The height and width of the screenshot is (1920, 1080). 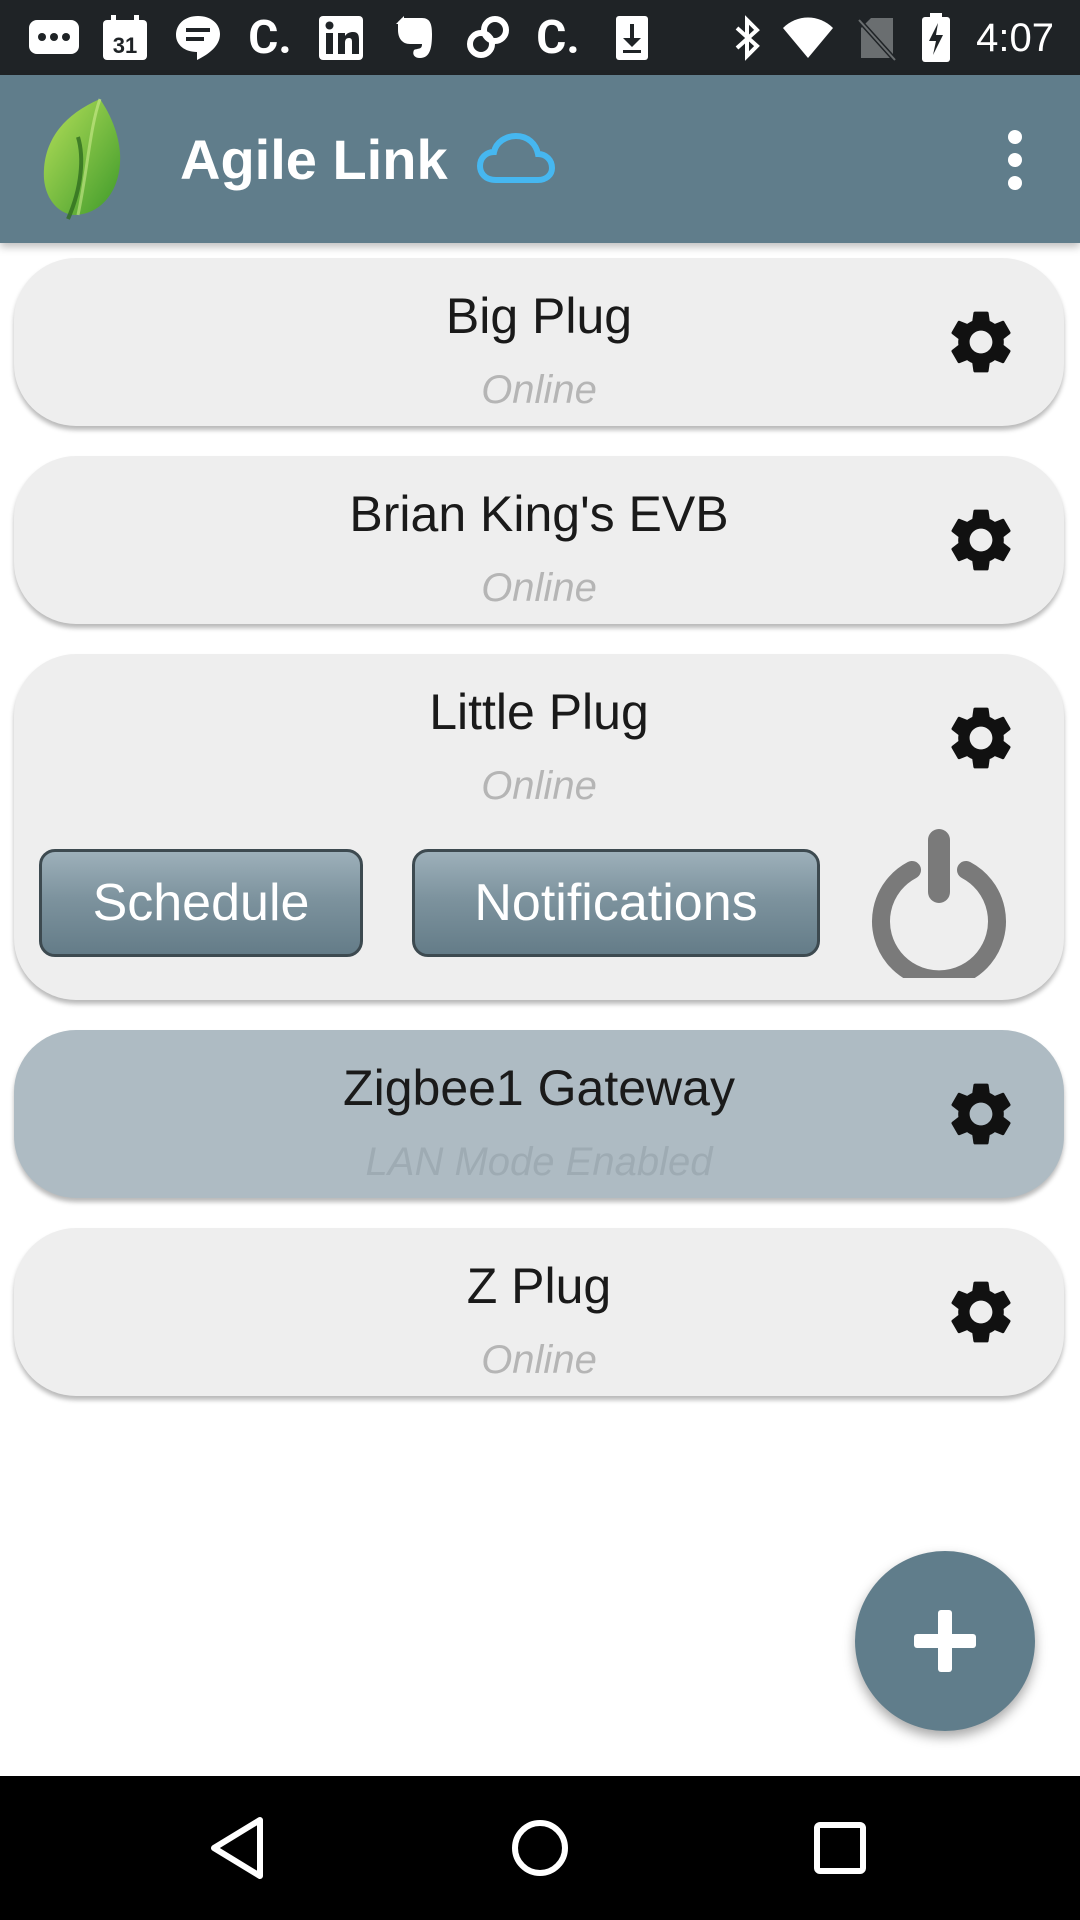 I want to click on device-card-big-plug: Big Plug Online, so click(x=539, y=342).